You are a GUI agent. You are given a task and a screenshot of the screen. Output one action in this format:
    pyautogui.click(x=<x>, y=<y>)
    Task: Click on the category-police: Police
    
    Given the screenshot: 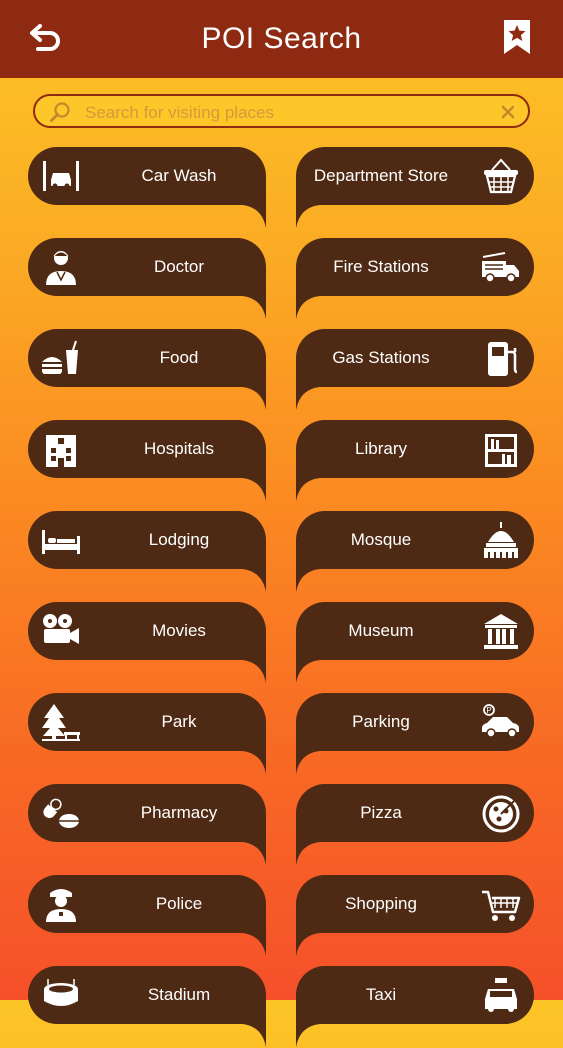 What is the action you would take?
    pyautogui.click(x=147, y=916)
    